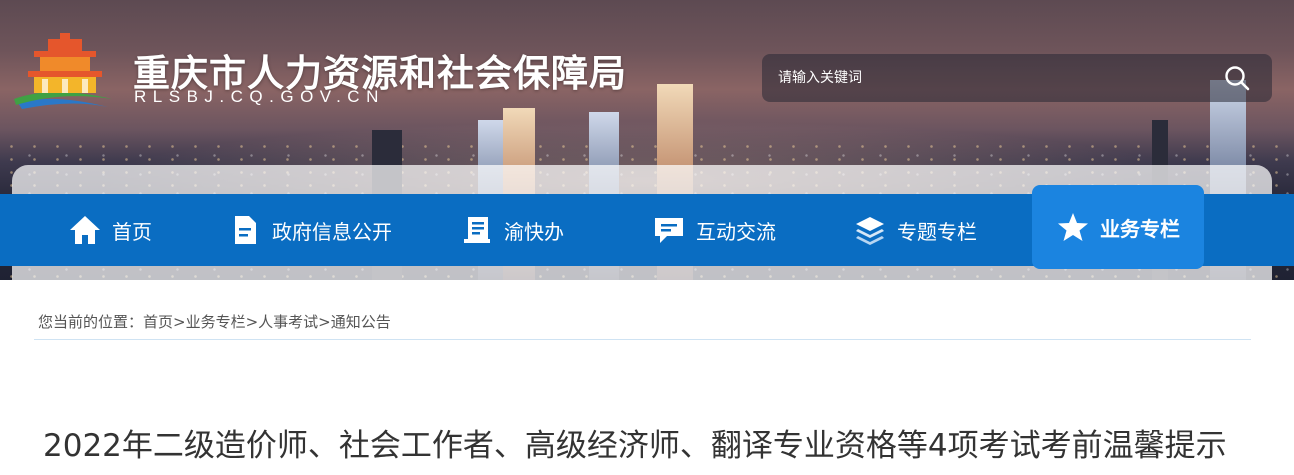  Describe the element at coordinates (870, 230) in the screenshot. I see `layers-icon` at that location.